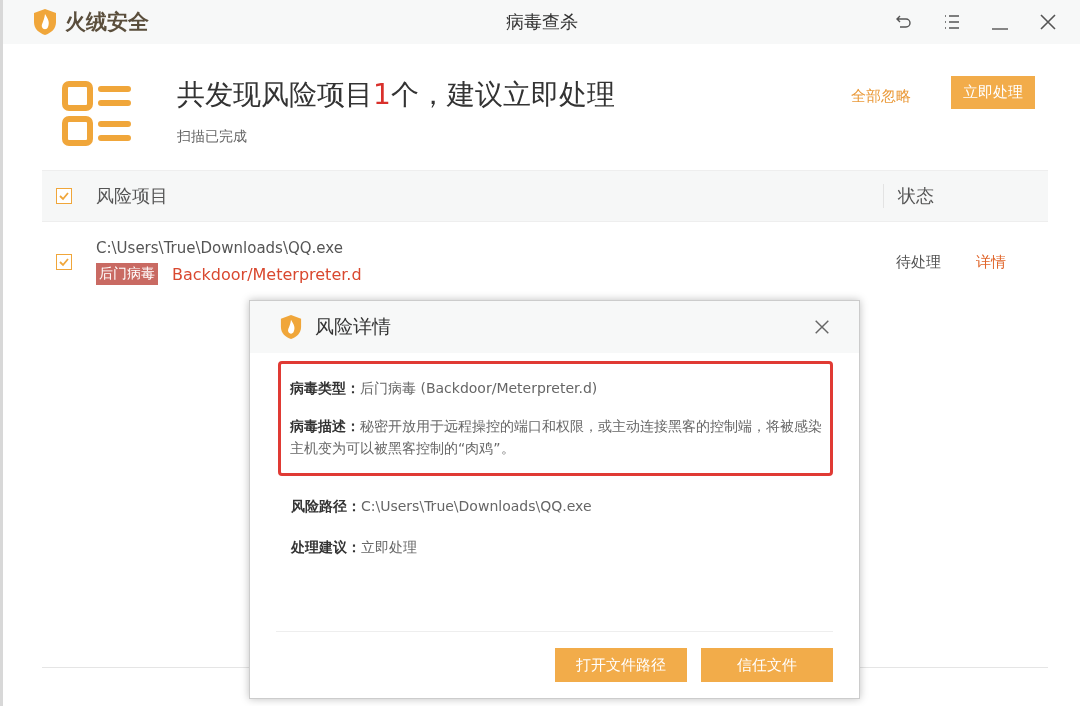 This screenshot has width=1080, height=706. What do you see at coordinates (444, 388) in the screenshot?
I see `detail-text: 病毒类型：后门病毒 (Backdoor/Meterpreter.d)` at bounding box center [444, 388].